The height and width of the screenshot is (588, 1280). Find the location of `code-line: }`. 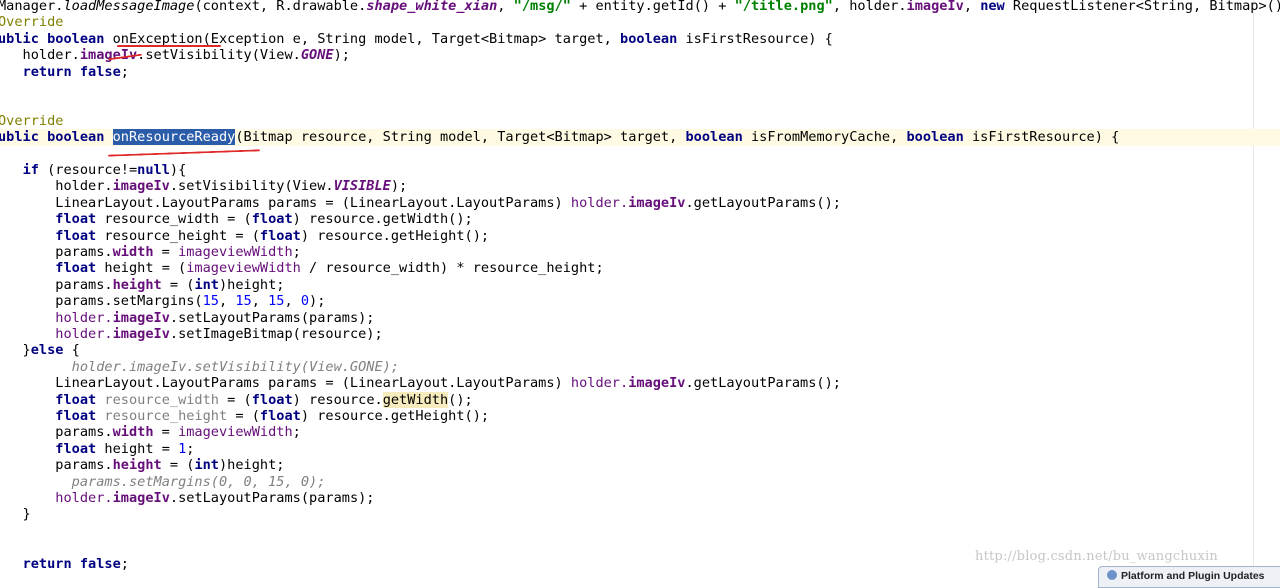

code-line: } is located at coordinates (640, 514).